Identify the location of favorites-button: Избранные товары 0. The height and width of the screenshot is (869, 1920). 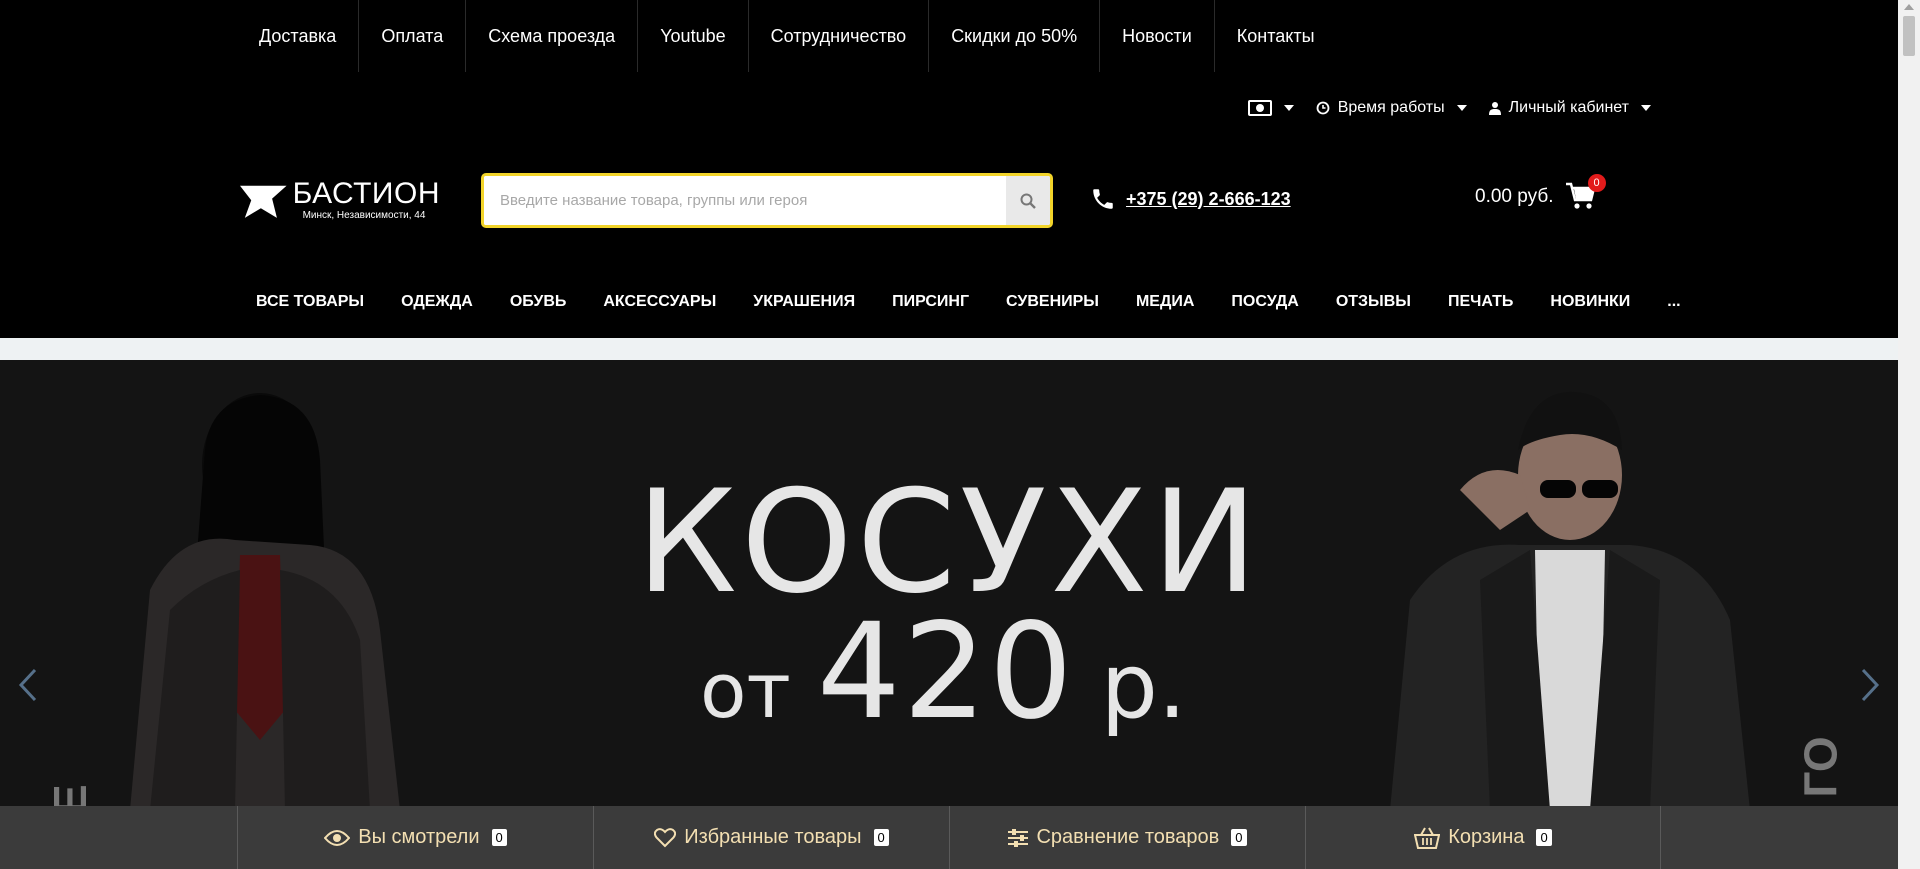
(771, 837).